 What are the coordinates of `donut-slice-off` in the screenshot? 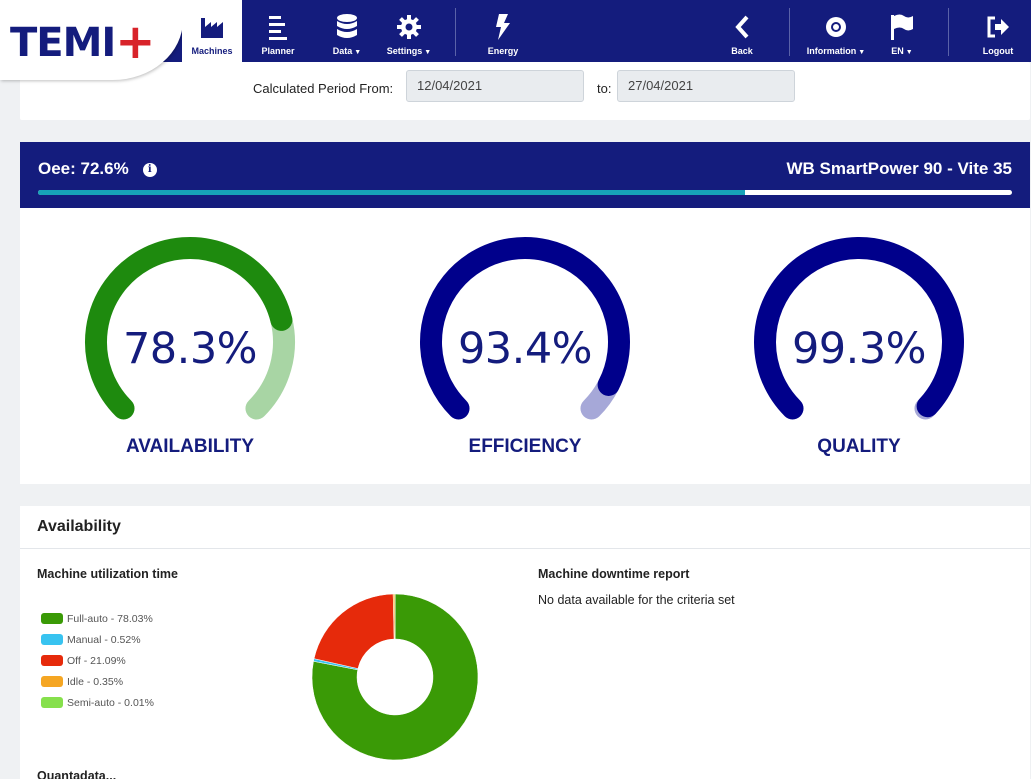 It's located at (354, 631).